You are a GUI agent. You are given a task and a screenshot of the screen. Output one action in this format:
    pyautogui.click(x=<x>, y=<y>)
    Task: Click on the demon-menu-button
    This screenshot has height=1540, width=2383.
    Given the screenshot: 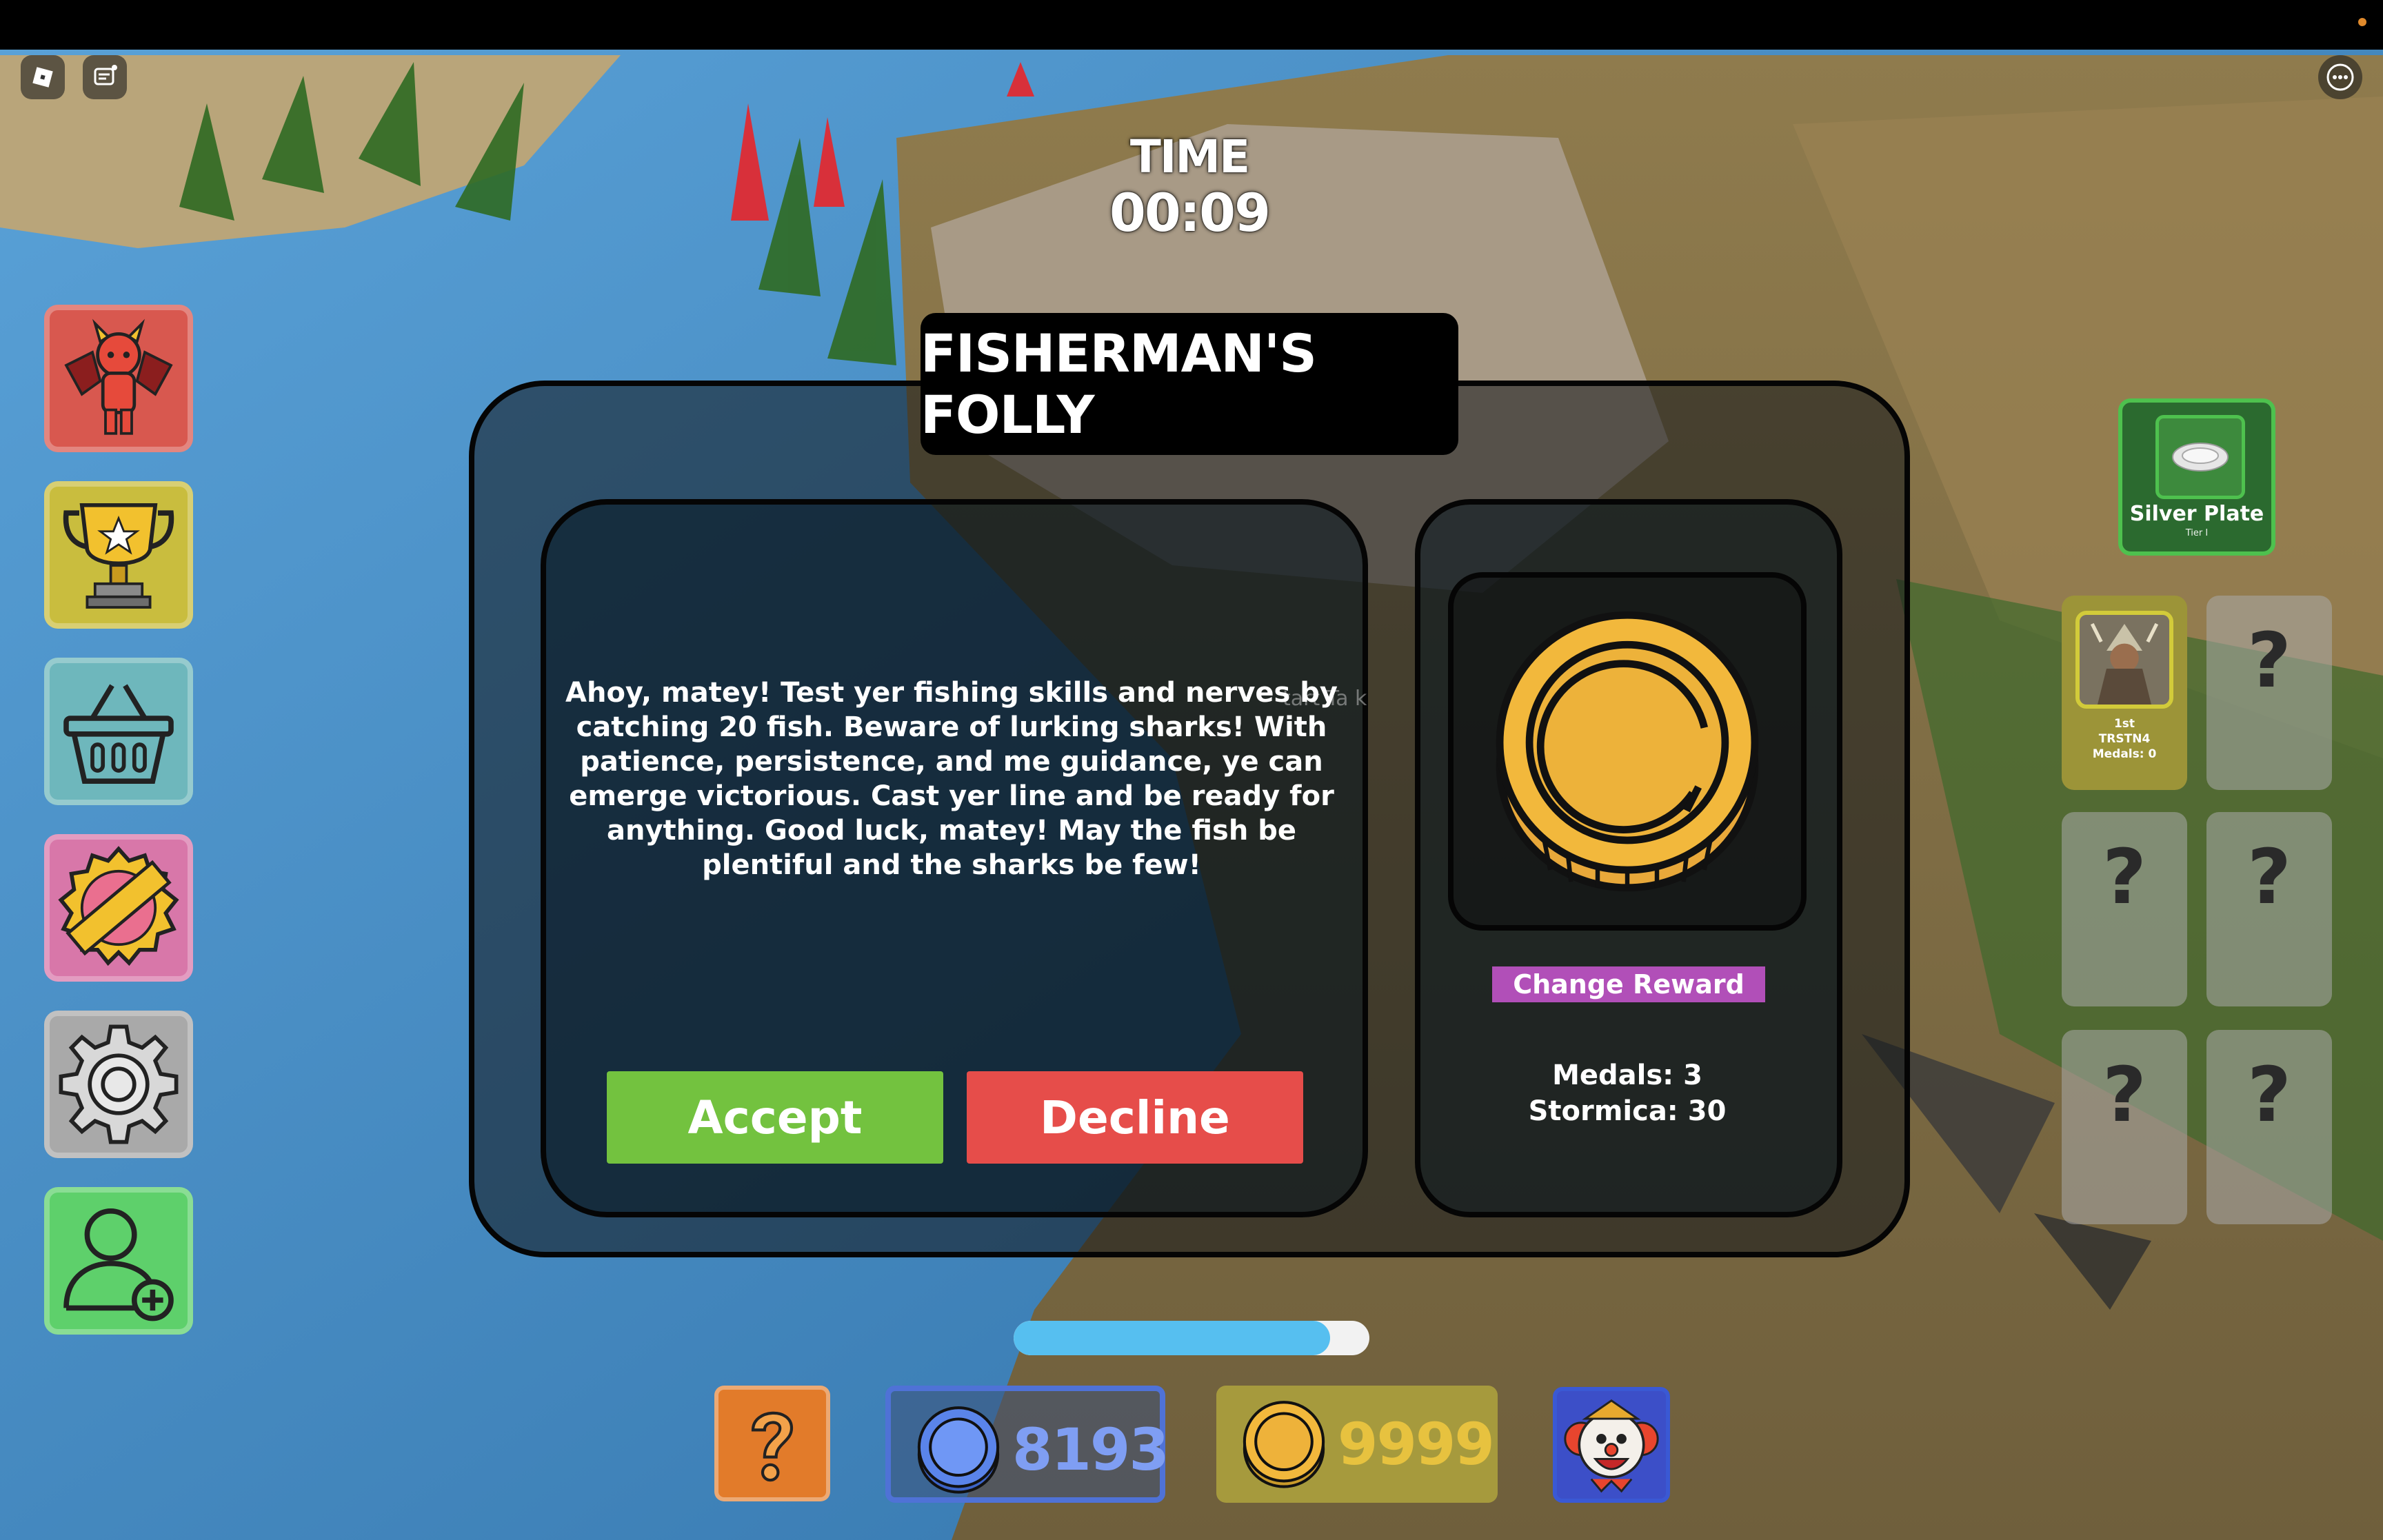 What is the action you would take?
    pyautogui.click(x=118, y=379)
    